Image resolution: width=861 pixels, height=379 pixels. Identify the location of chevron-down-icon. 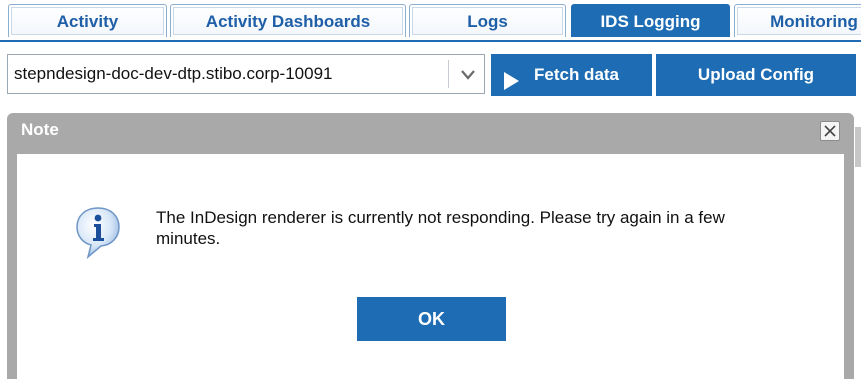
(468, 74).